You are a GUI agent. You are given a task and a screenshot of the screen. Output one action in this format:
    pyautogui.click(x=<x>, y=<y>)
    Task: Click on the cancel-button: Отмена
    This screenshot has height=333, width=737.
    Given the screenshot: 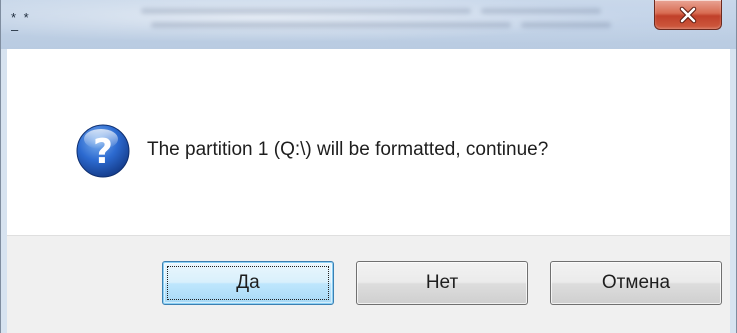 What is the action you would take?
    pyautogui.click(x=636, y=283)
    